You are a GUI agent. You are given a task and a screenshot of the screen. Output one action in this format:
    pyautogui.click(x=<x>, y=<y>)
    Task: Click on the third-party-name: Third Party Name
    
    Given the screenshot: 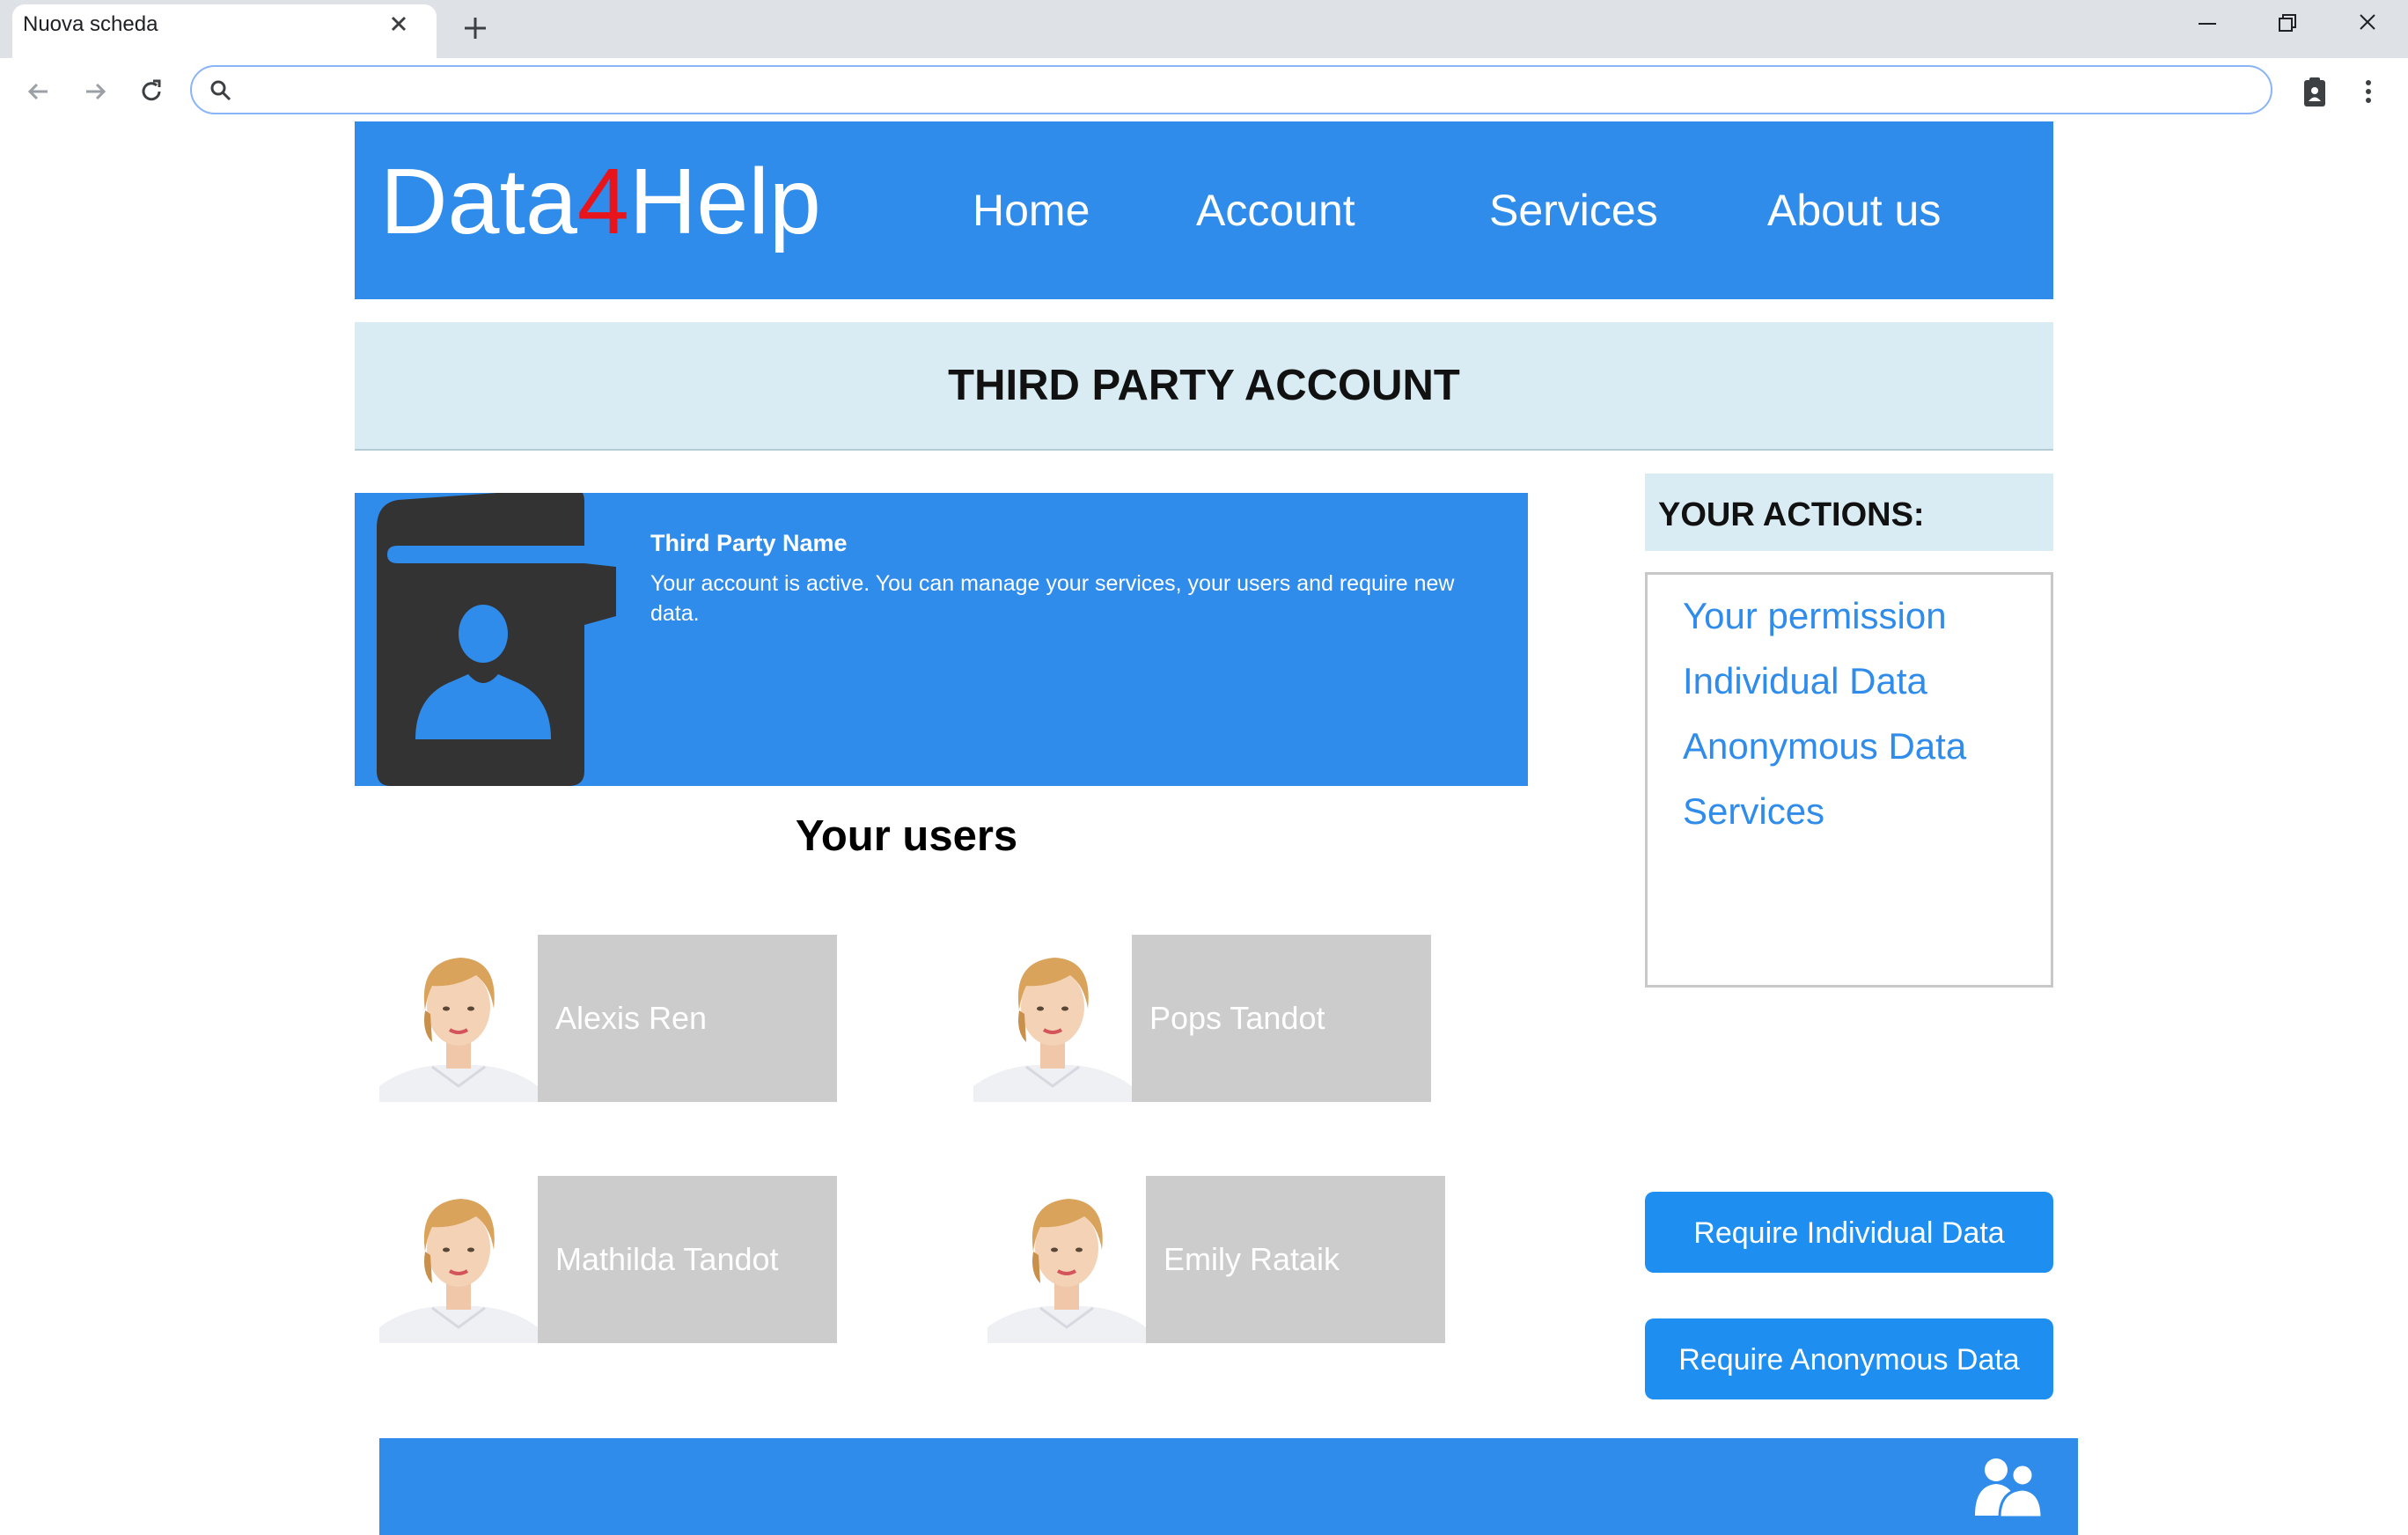 What is the action you would take?
    pyautogui.click(x=749, y=543)
    